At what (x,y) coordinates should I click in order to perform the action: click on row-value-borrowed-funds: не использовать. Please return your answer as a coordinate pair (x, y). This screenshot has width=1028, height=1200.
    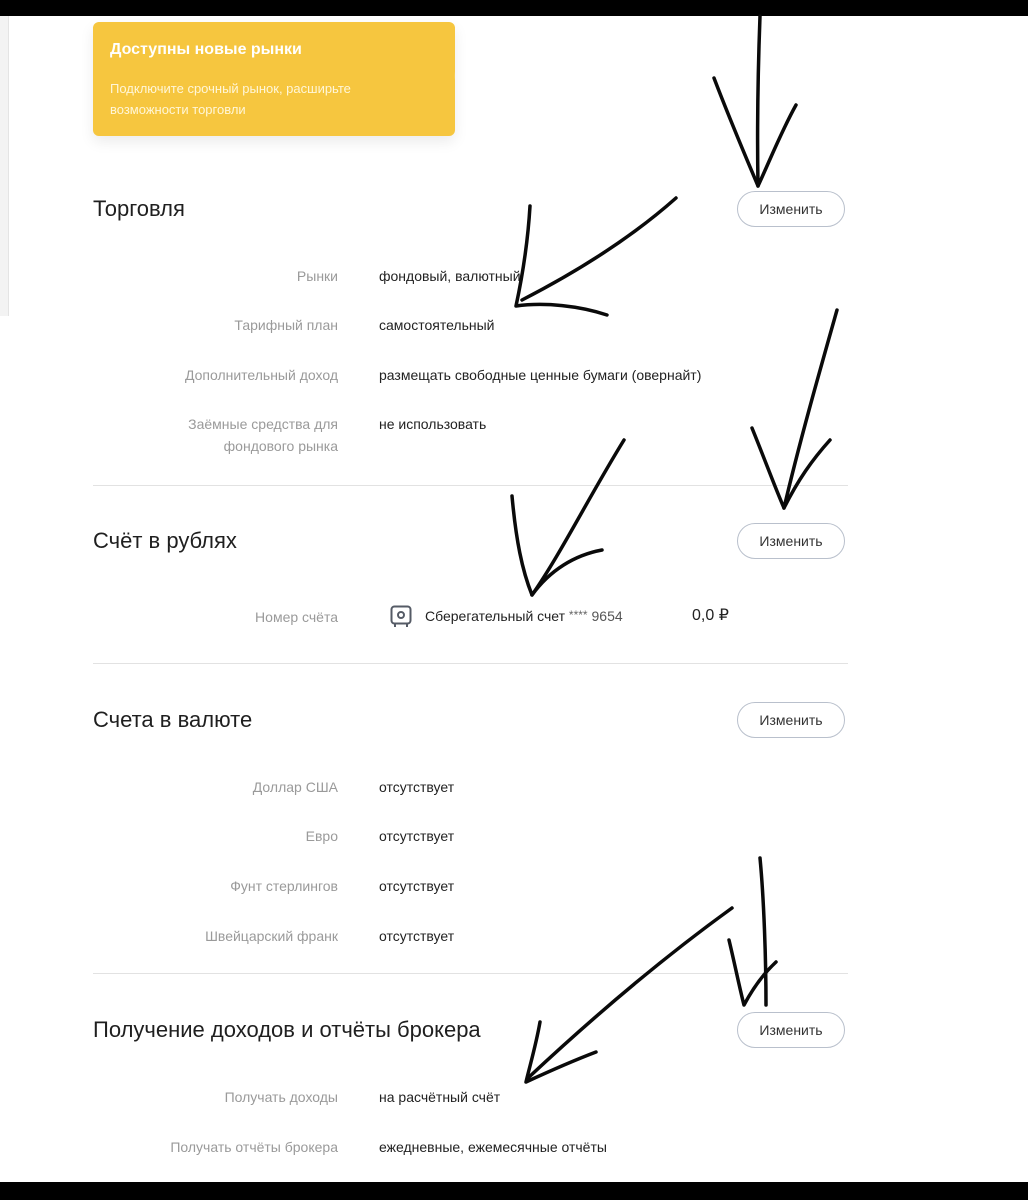
    Looking at the image, I should click on (433, 424).